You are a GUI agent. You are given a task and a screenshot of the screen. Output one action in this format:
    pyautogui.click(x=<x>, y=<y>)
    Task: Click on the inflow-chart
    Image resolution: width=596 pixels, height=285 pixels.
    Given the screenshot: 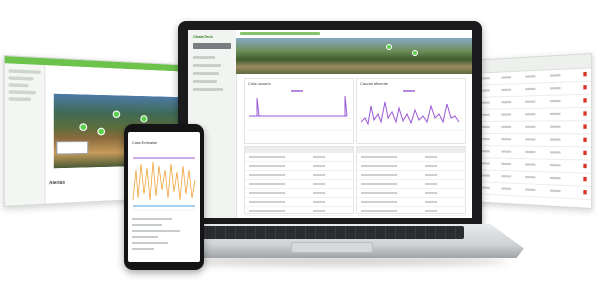 What is the action you would take?
    pyautogui.click(x=411, y=110)
    